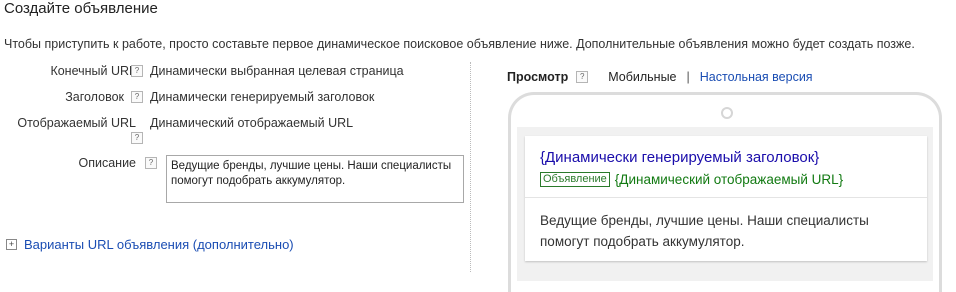 This screenshot has width=956, height=292. What do you see at coordinates (137, 97) in the screenshot?
I see `headline-help-icon: ?` at bounding box center [137, 97].